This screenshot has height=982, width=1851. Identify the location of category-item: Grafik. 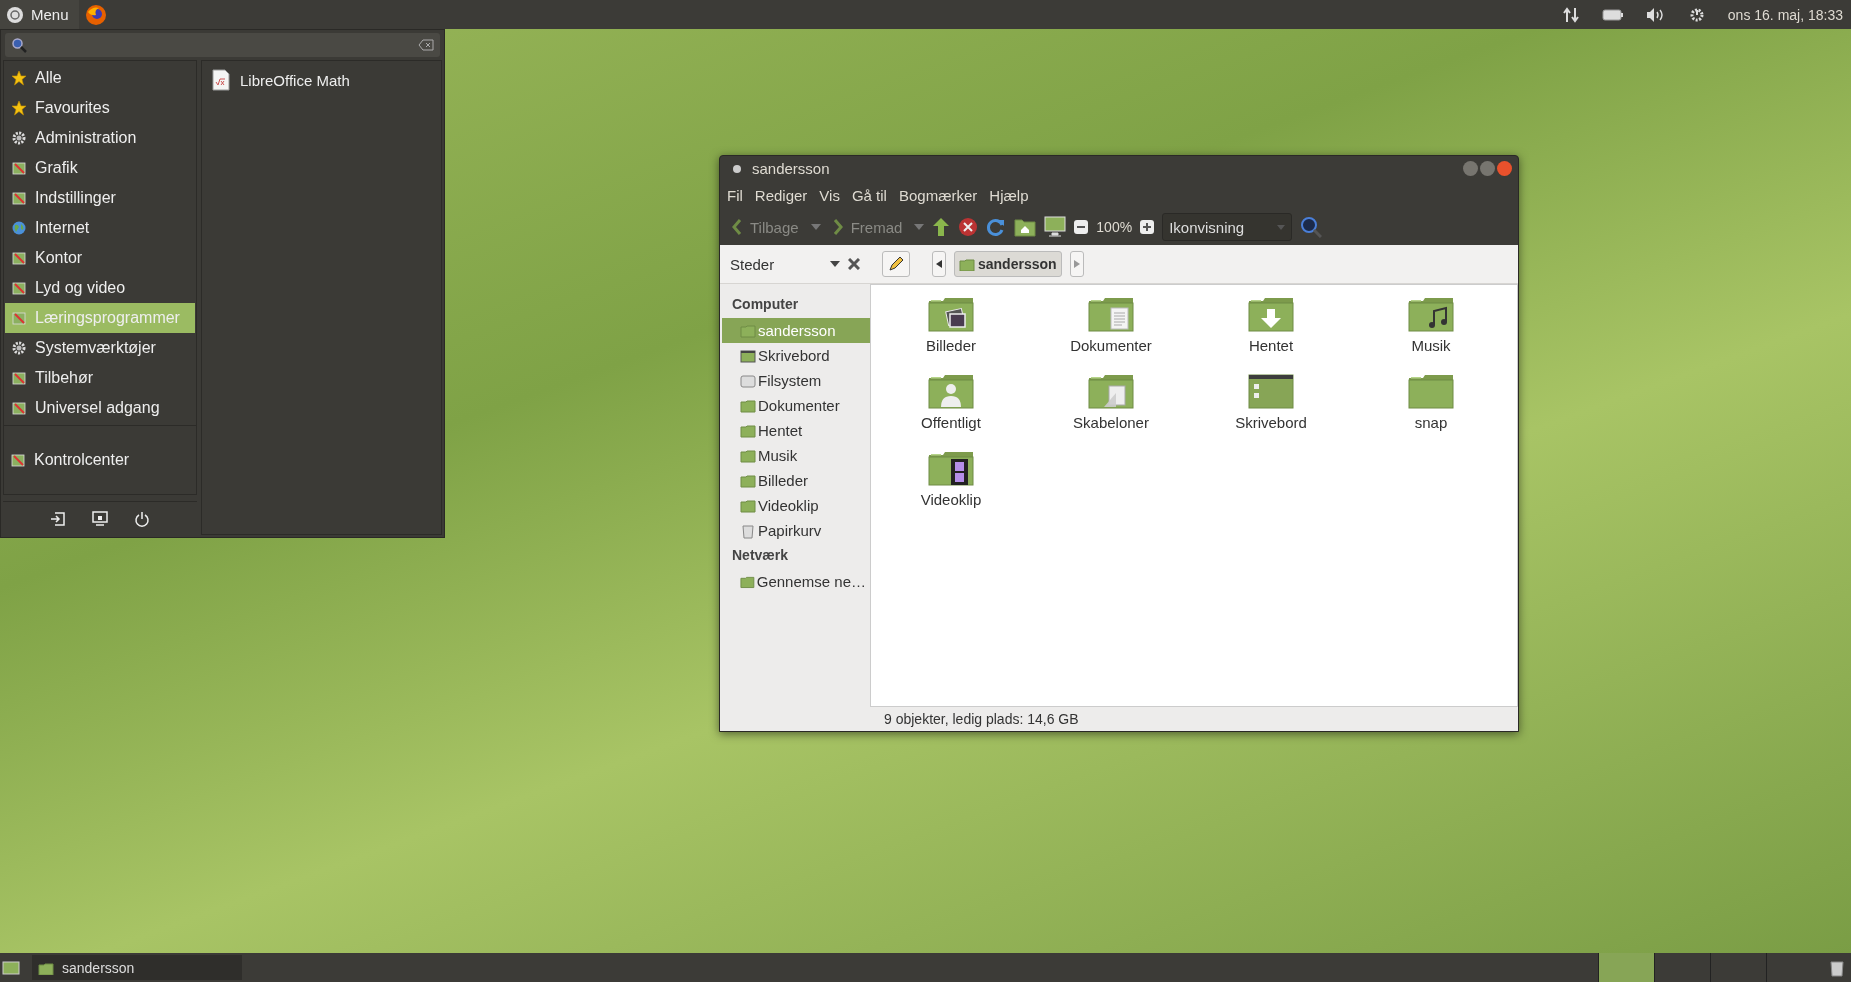
(100, 168).